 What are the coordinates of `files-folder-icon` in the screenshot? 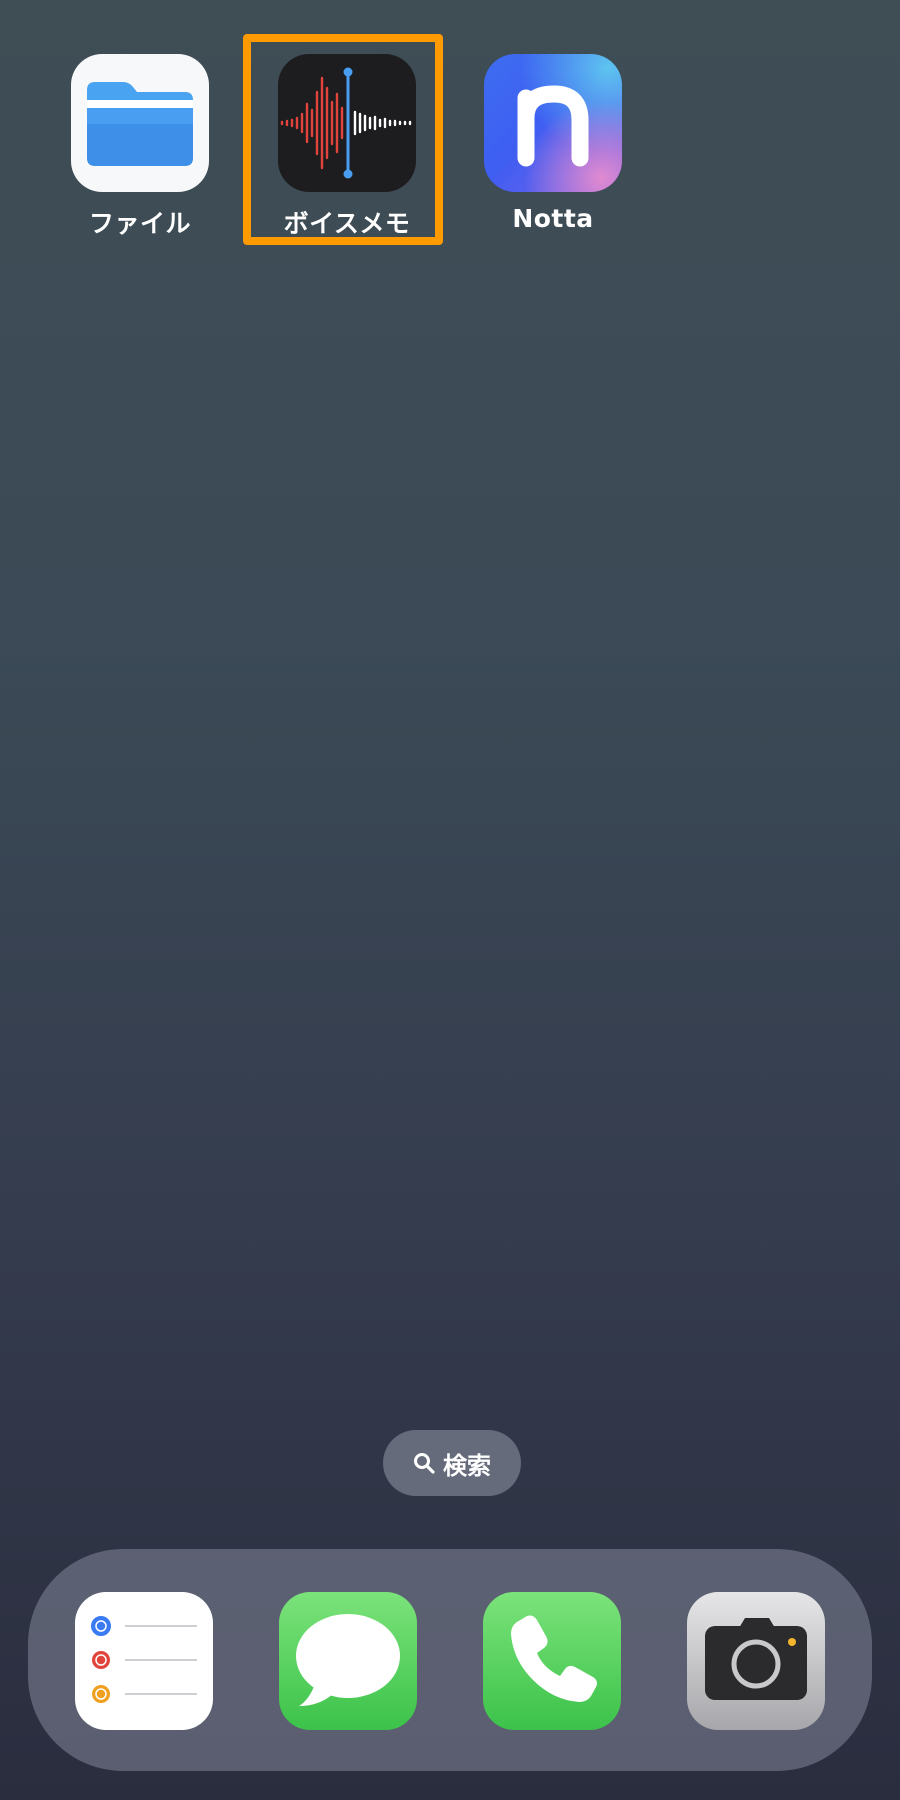 It's located at (140, 123).